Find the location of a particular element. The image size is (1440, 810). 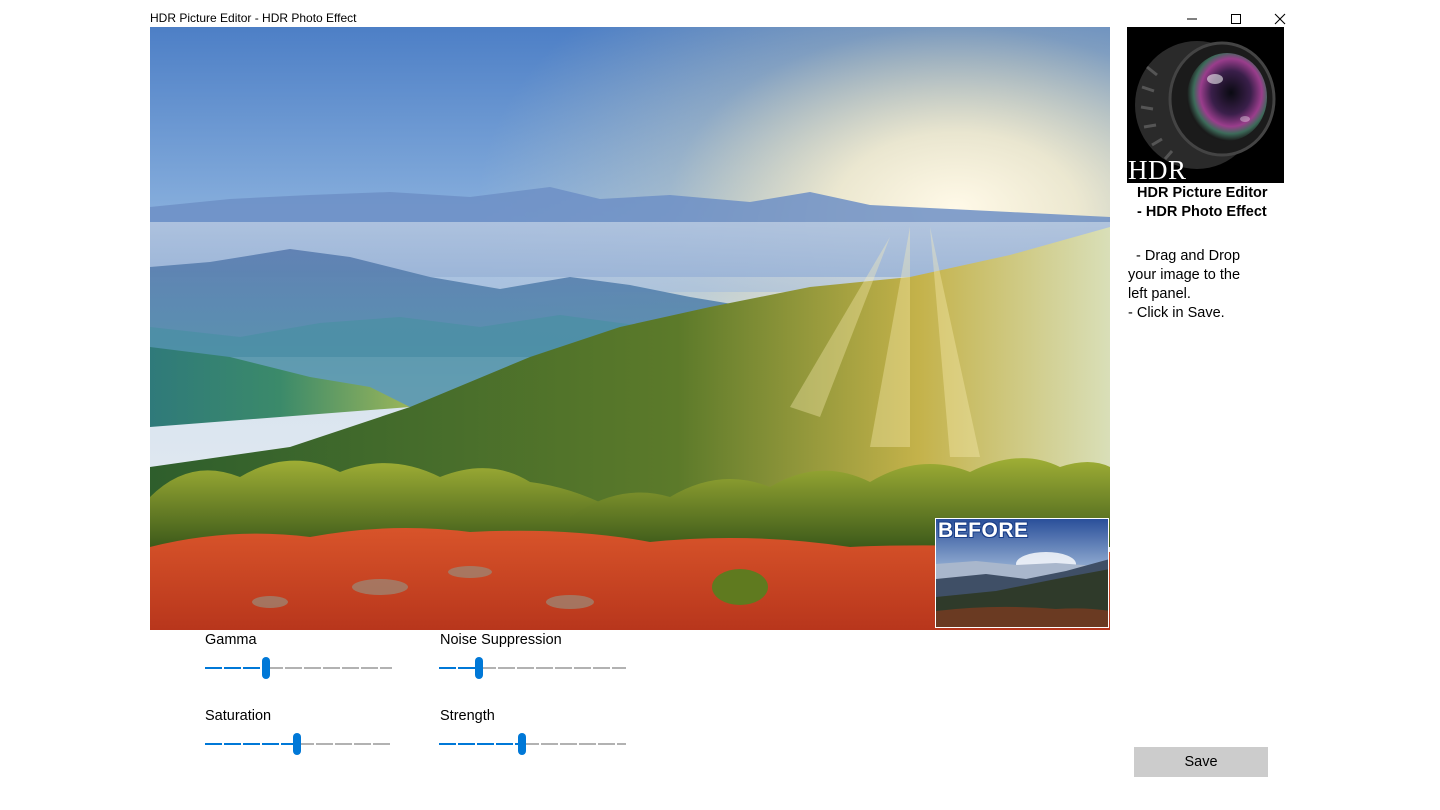

gamma-slider is located at coordinates (298, 668).